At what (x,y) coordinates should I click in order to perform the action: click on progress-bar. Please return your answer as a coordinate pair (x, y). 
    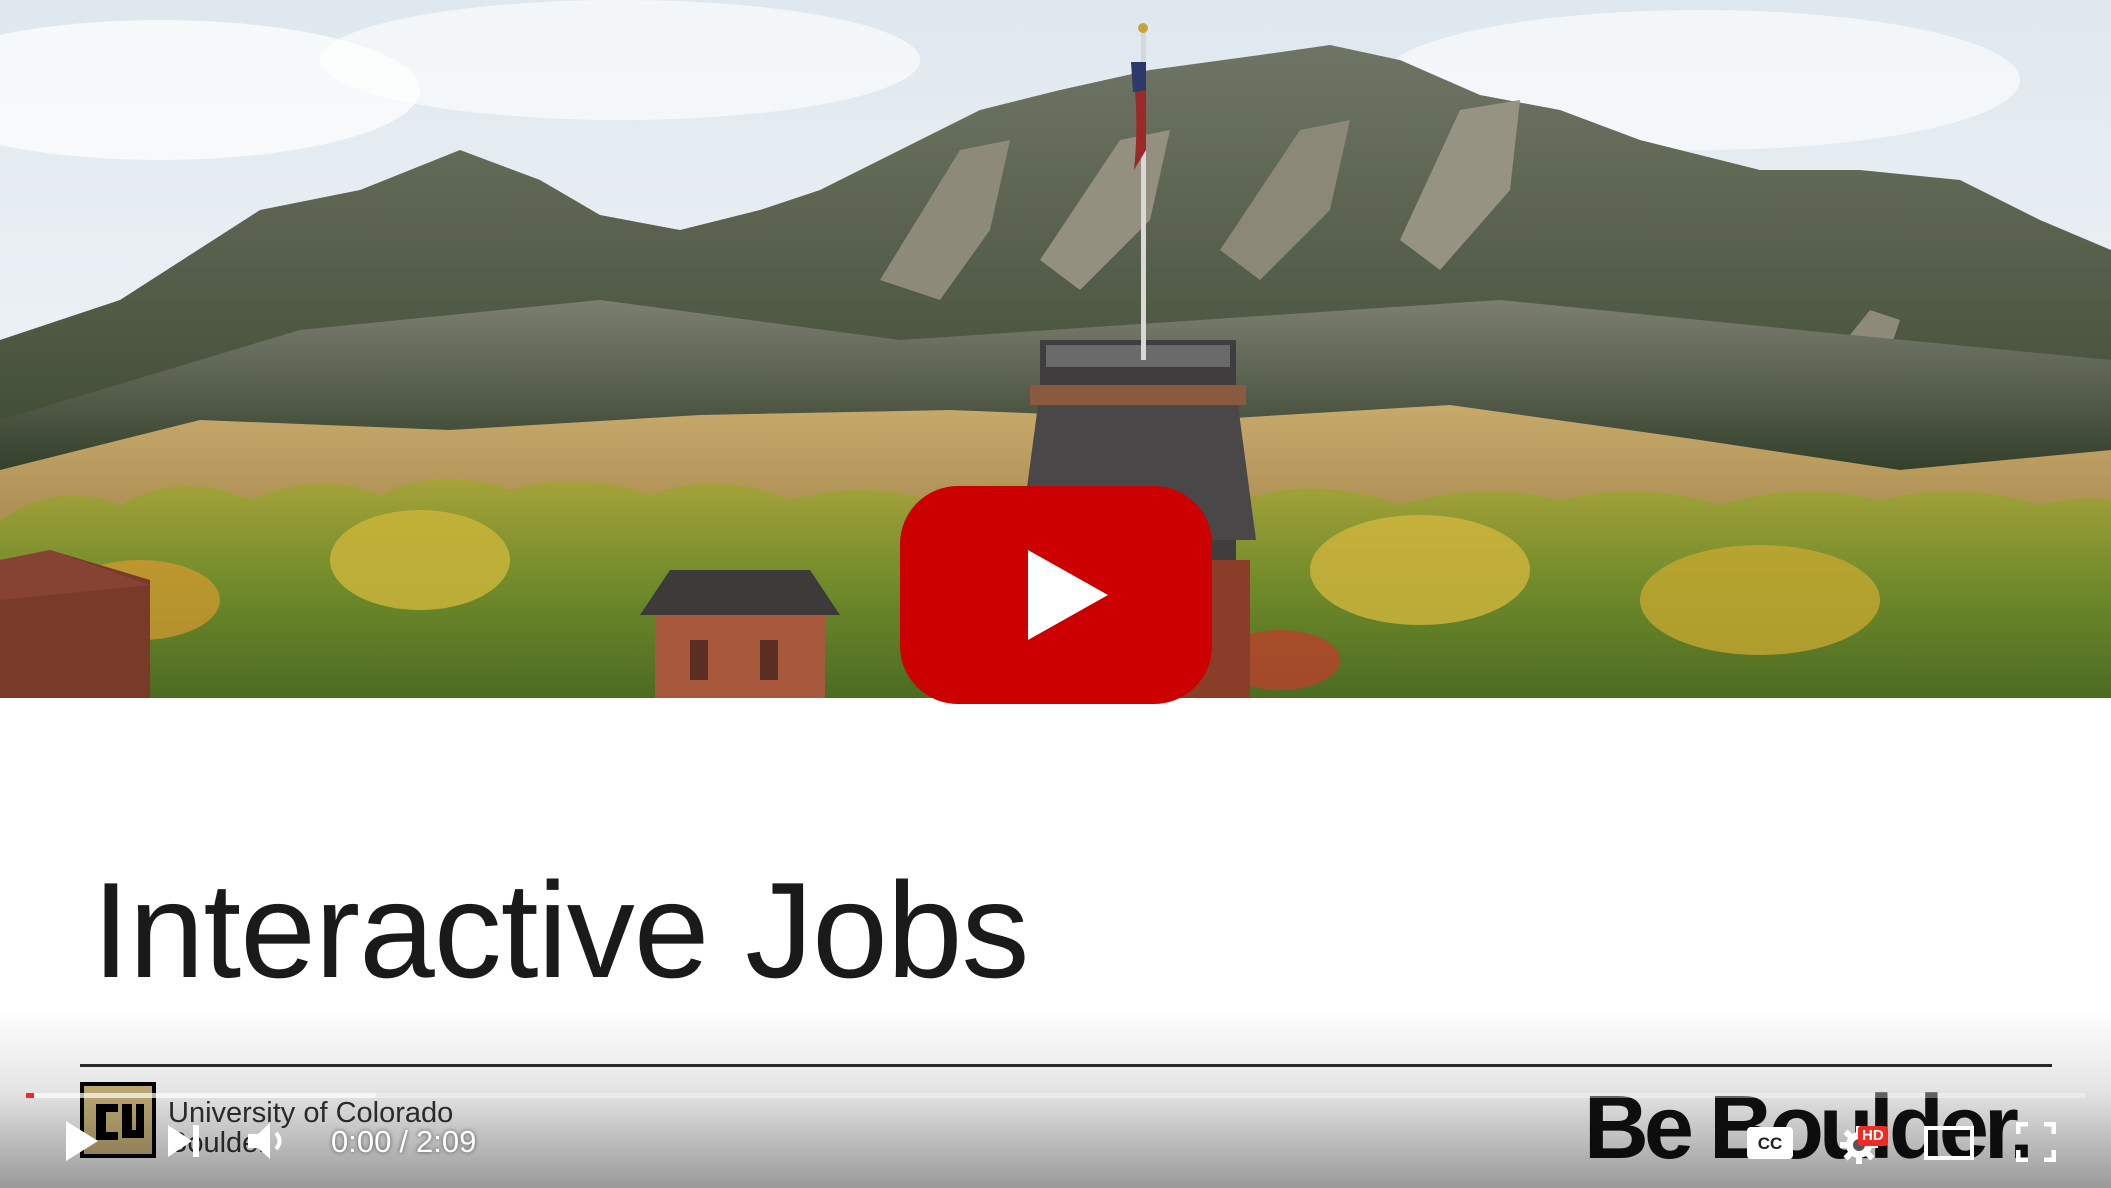
    Looking at the image, I should click on (1055, 1095).